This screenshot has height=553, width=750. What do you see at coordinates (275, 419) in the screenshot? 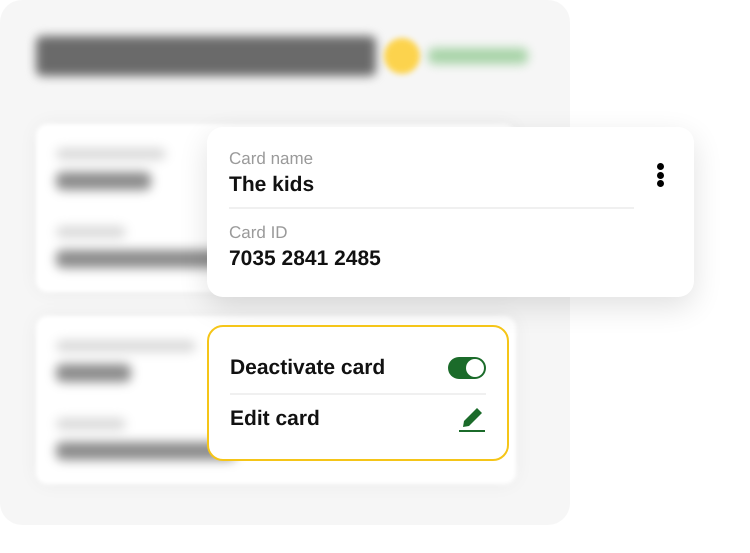
I see `menu-item-label: Edit card` at bounding box center [275, 419].